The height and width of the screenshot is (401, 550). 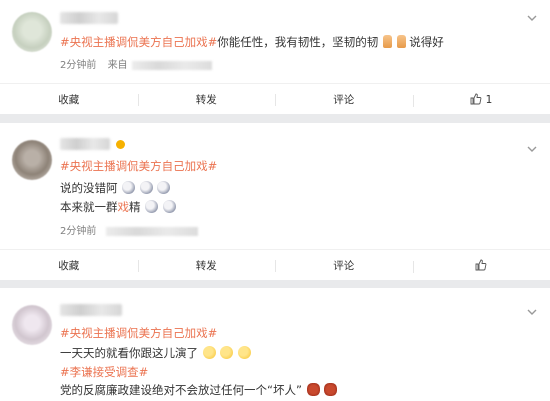 I want to click on comment-meta: 2分钟前, so click(x=129, y=229).